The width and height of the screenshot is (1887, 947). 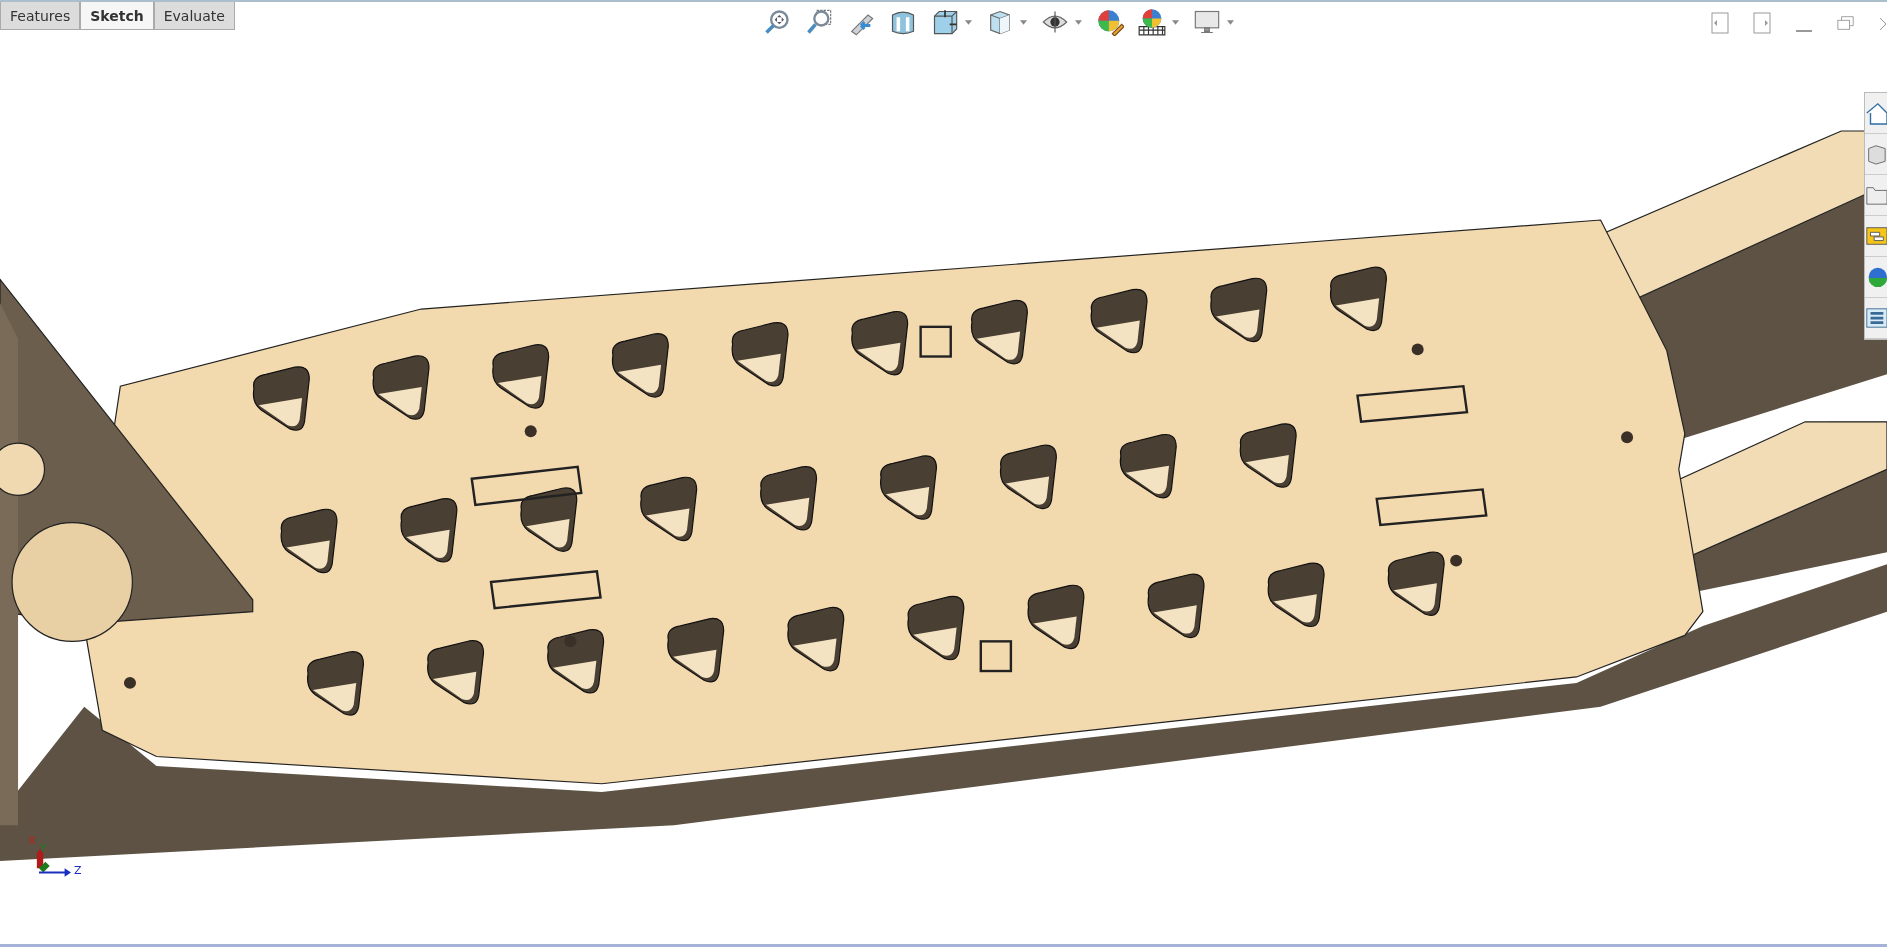 What do you see at coordinates (117, 16) in the screenshot?
I see `command-tab: Sketch` at bounding box center [117, 16].